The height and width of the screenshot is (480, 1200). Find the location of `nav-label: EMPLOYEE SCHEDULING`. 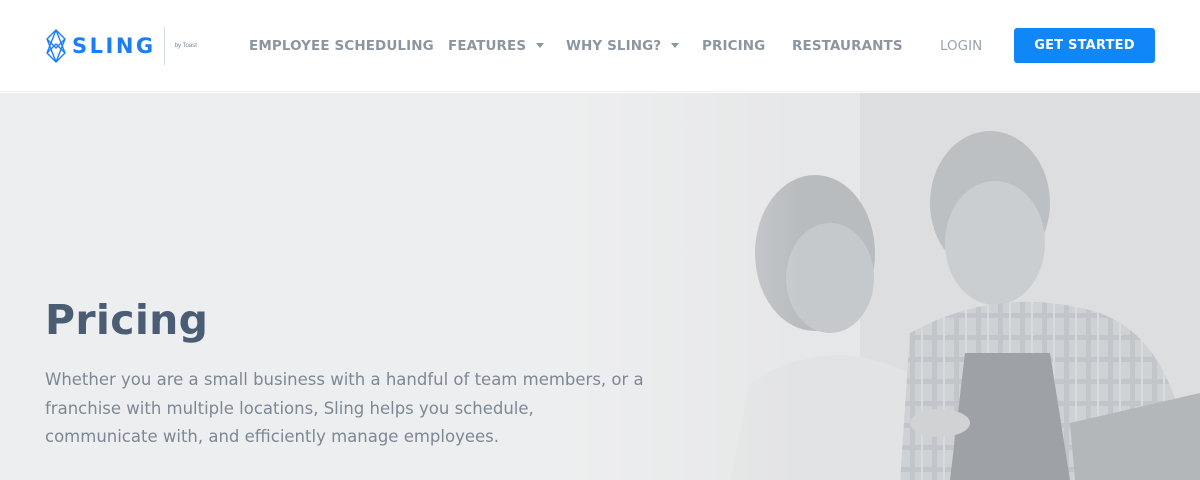

nav-label: EMPLOYEE SCHEDULING is located at coordinates (341, 46).